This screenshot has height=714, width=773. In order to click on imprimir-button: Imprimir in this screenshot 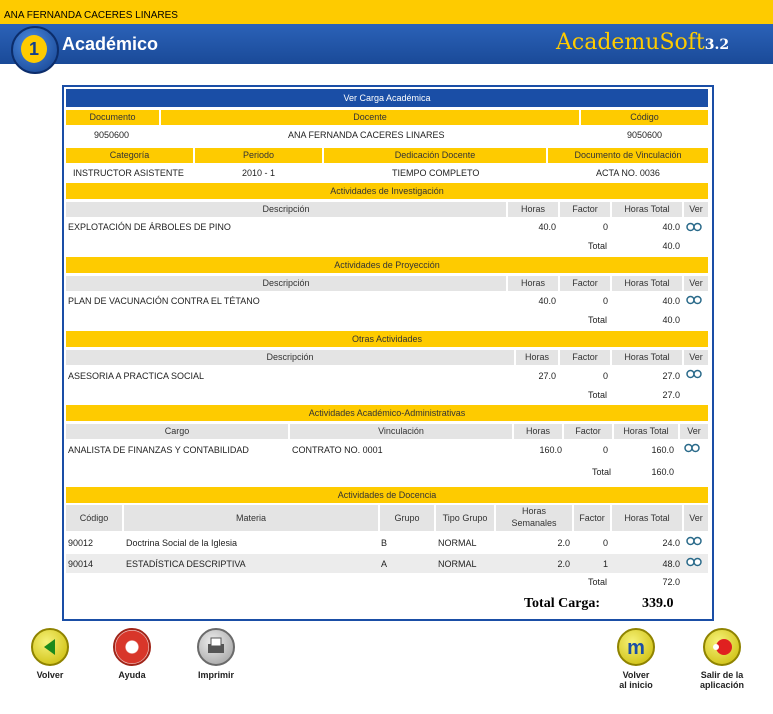, I will do `click(216, 654)`.